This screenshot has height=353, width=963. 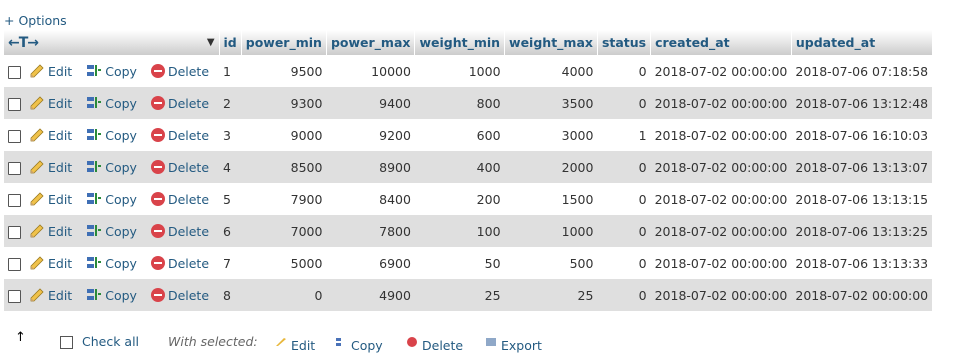 What do you see at coordinates (459, 71) in the screenshot?
I see `cell-weight-min: 1000` at bounding box center [459, 71].